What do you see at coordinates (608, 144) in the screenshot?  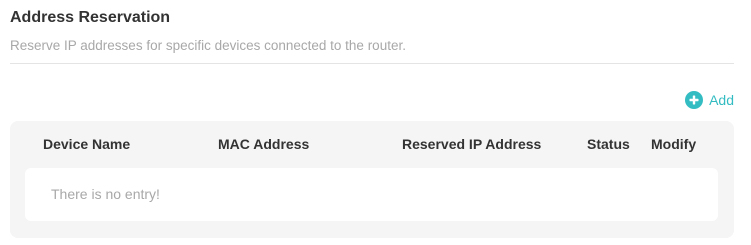 I see `column-header-status: Status` at bounding box center [608, 144].